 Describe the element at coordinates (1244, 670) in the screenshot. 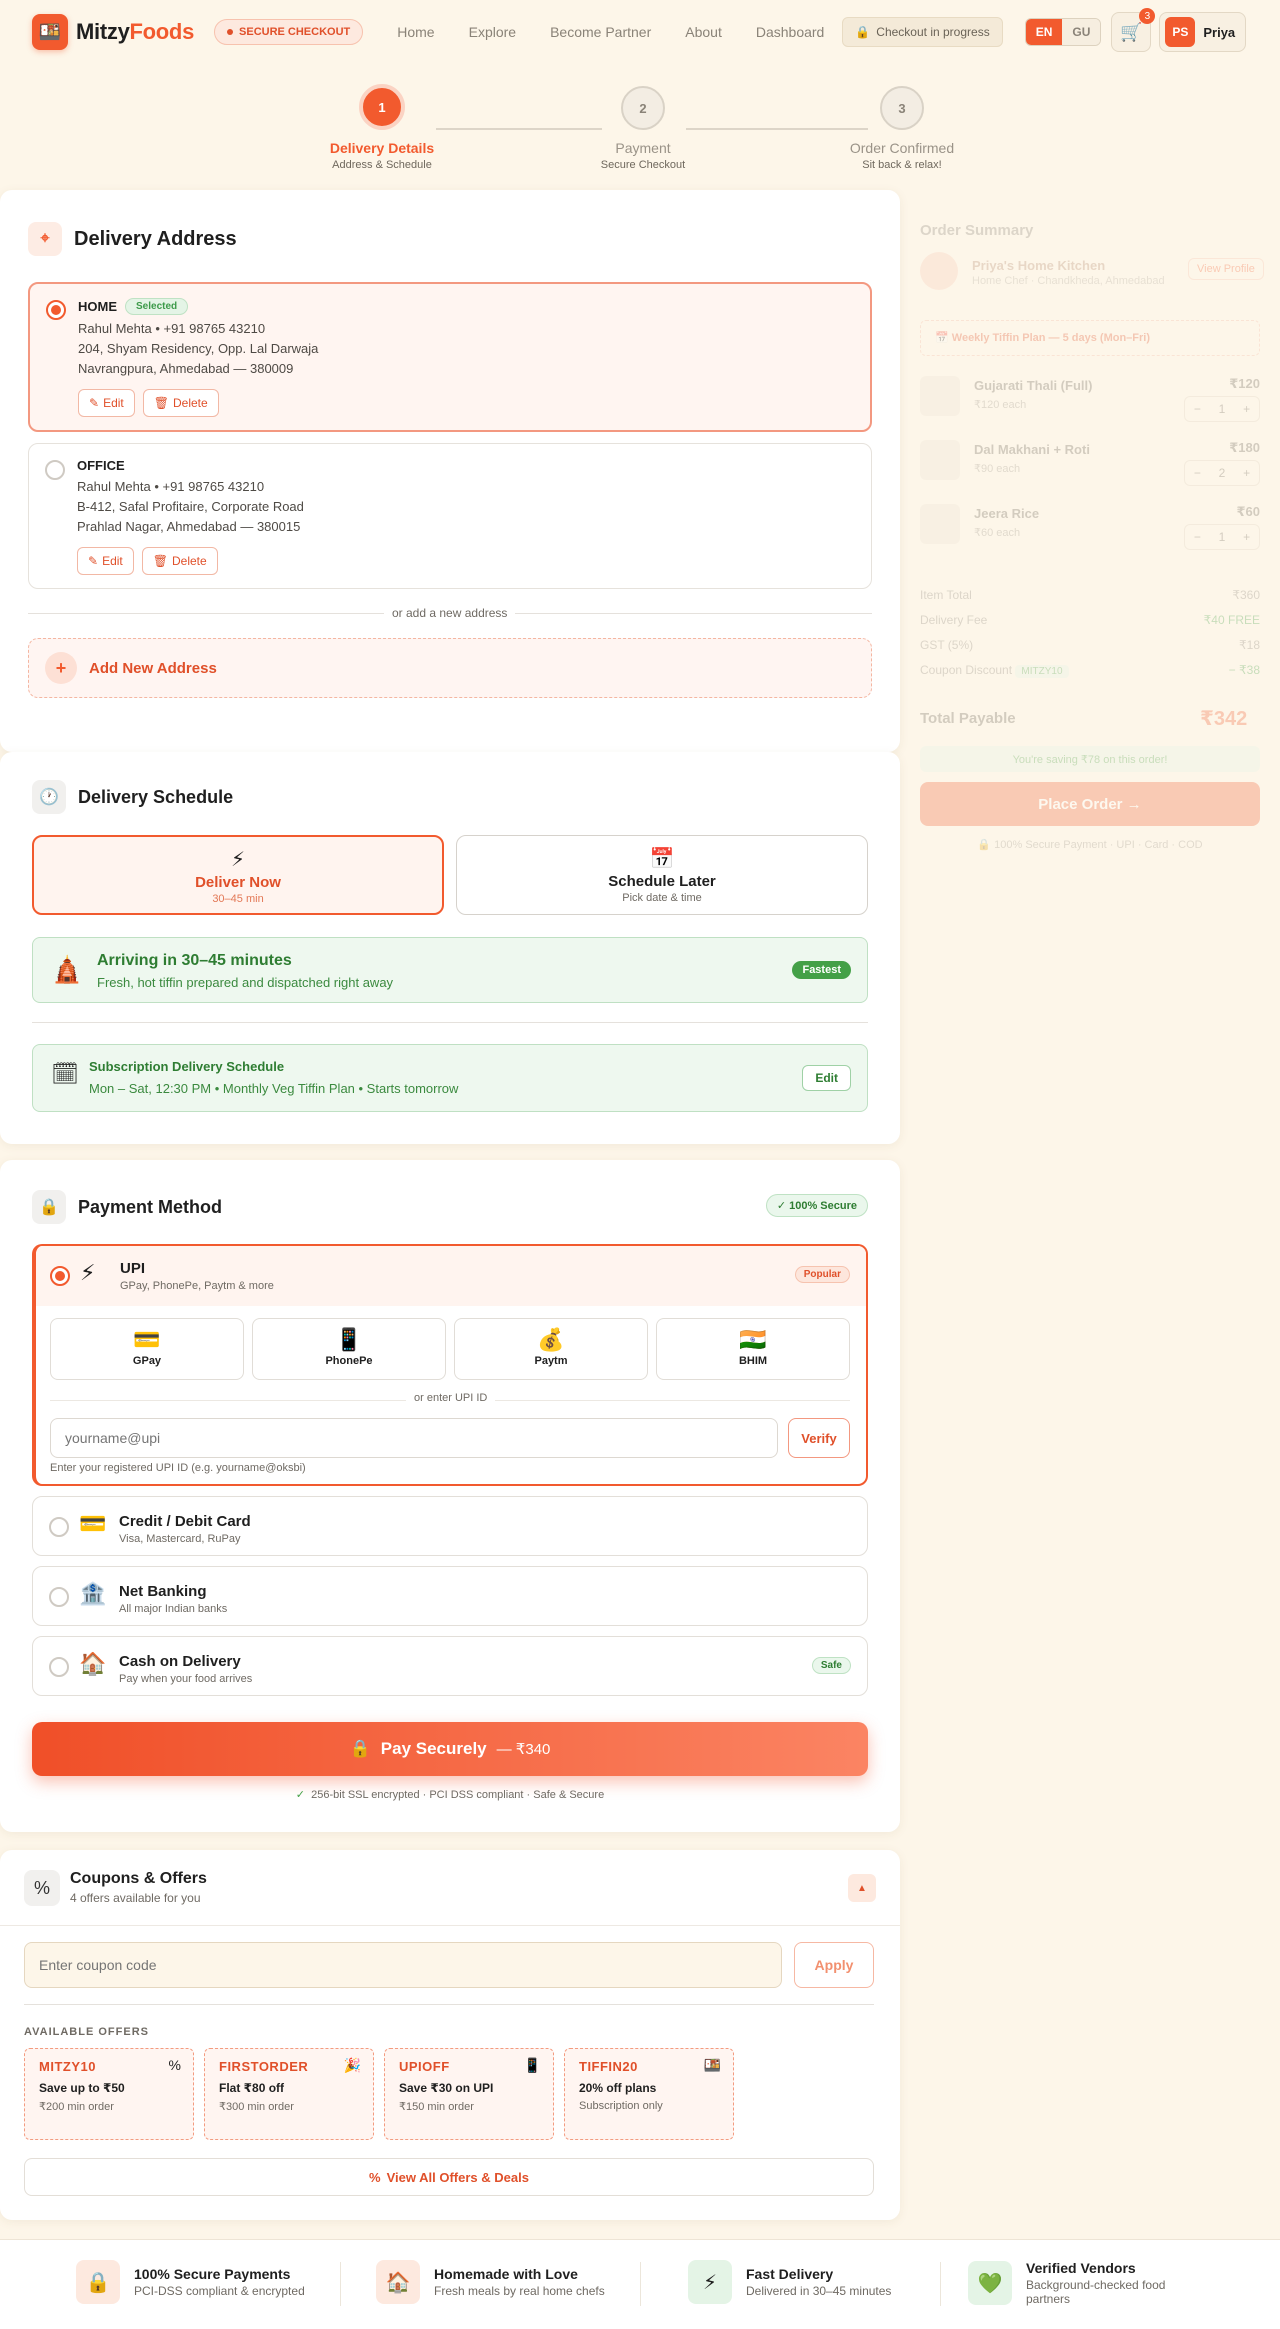

I see `row-value: − ₹38` at that location.